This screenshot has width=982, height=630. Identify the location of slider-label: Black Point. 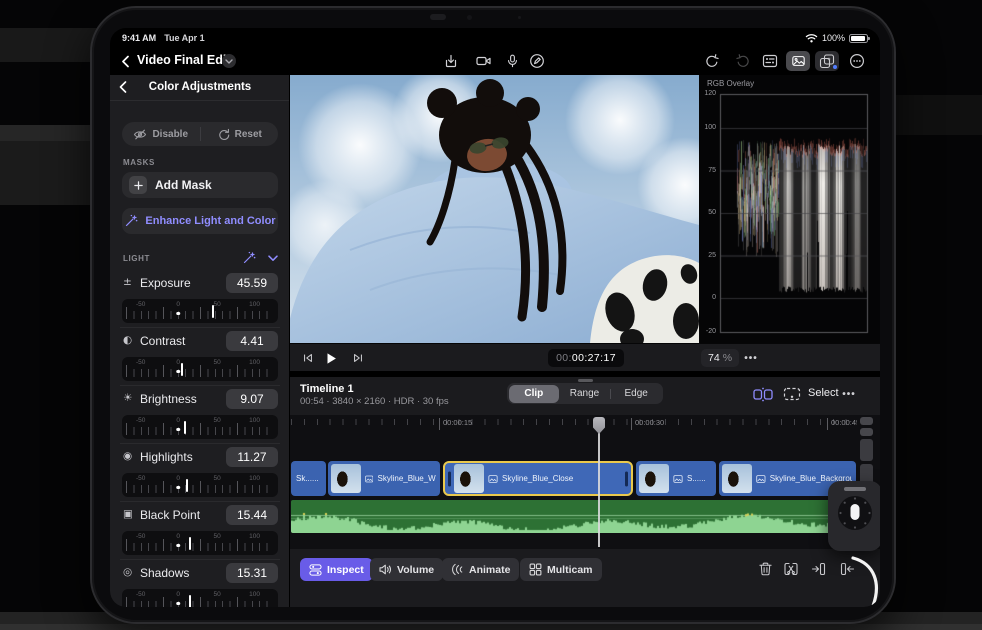
(170, 515).